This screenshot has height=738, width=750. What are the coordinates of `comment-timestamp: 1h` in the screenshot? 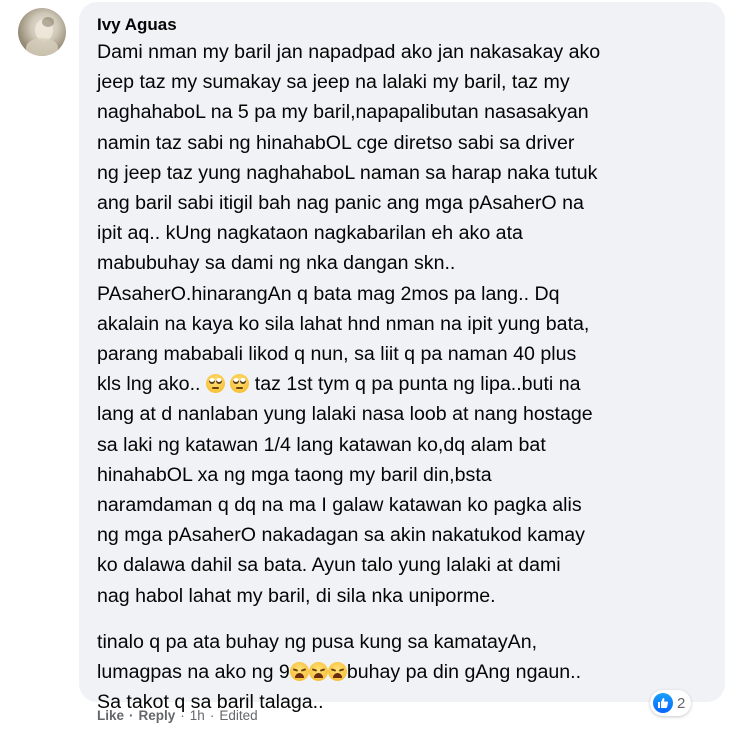 It's located at (197, 715).